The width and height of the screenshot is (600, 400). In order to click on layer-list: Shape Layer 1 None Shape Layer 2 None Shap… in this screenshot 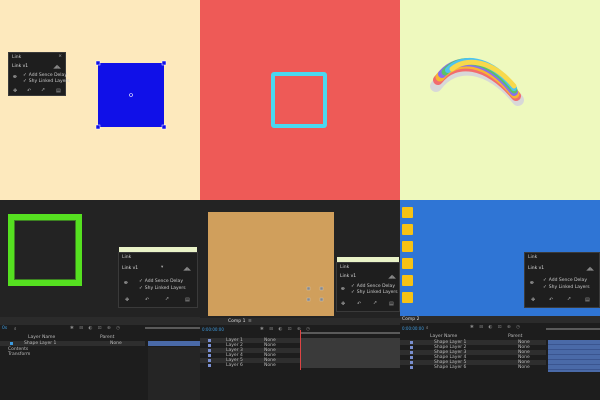, I will do `click(473, 358)`.